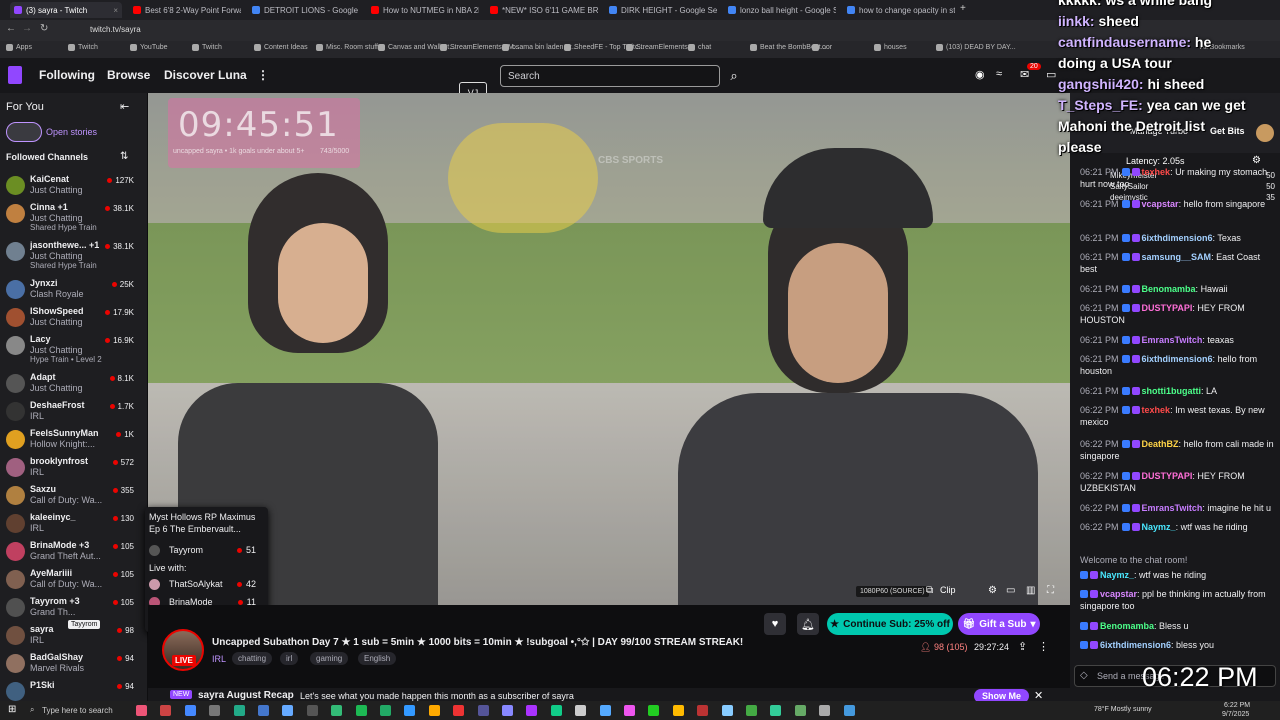 This screenshot has width=1280, height=720. I want to click on continue-sub-button: ★ Continue Sub: 25% off, so click(890, 624).